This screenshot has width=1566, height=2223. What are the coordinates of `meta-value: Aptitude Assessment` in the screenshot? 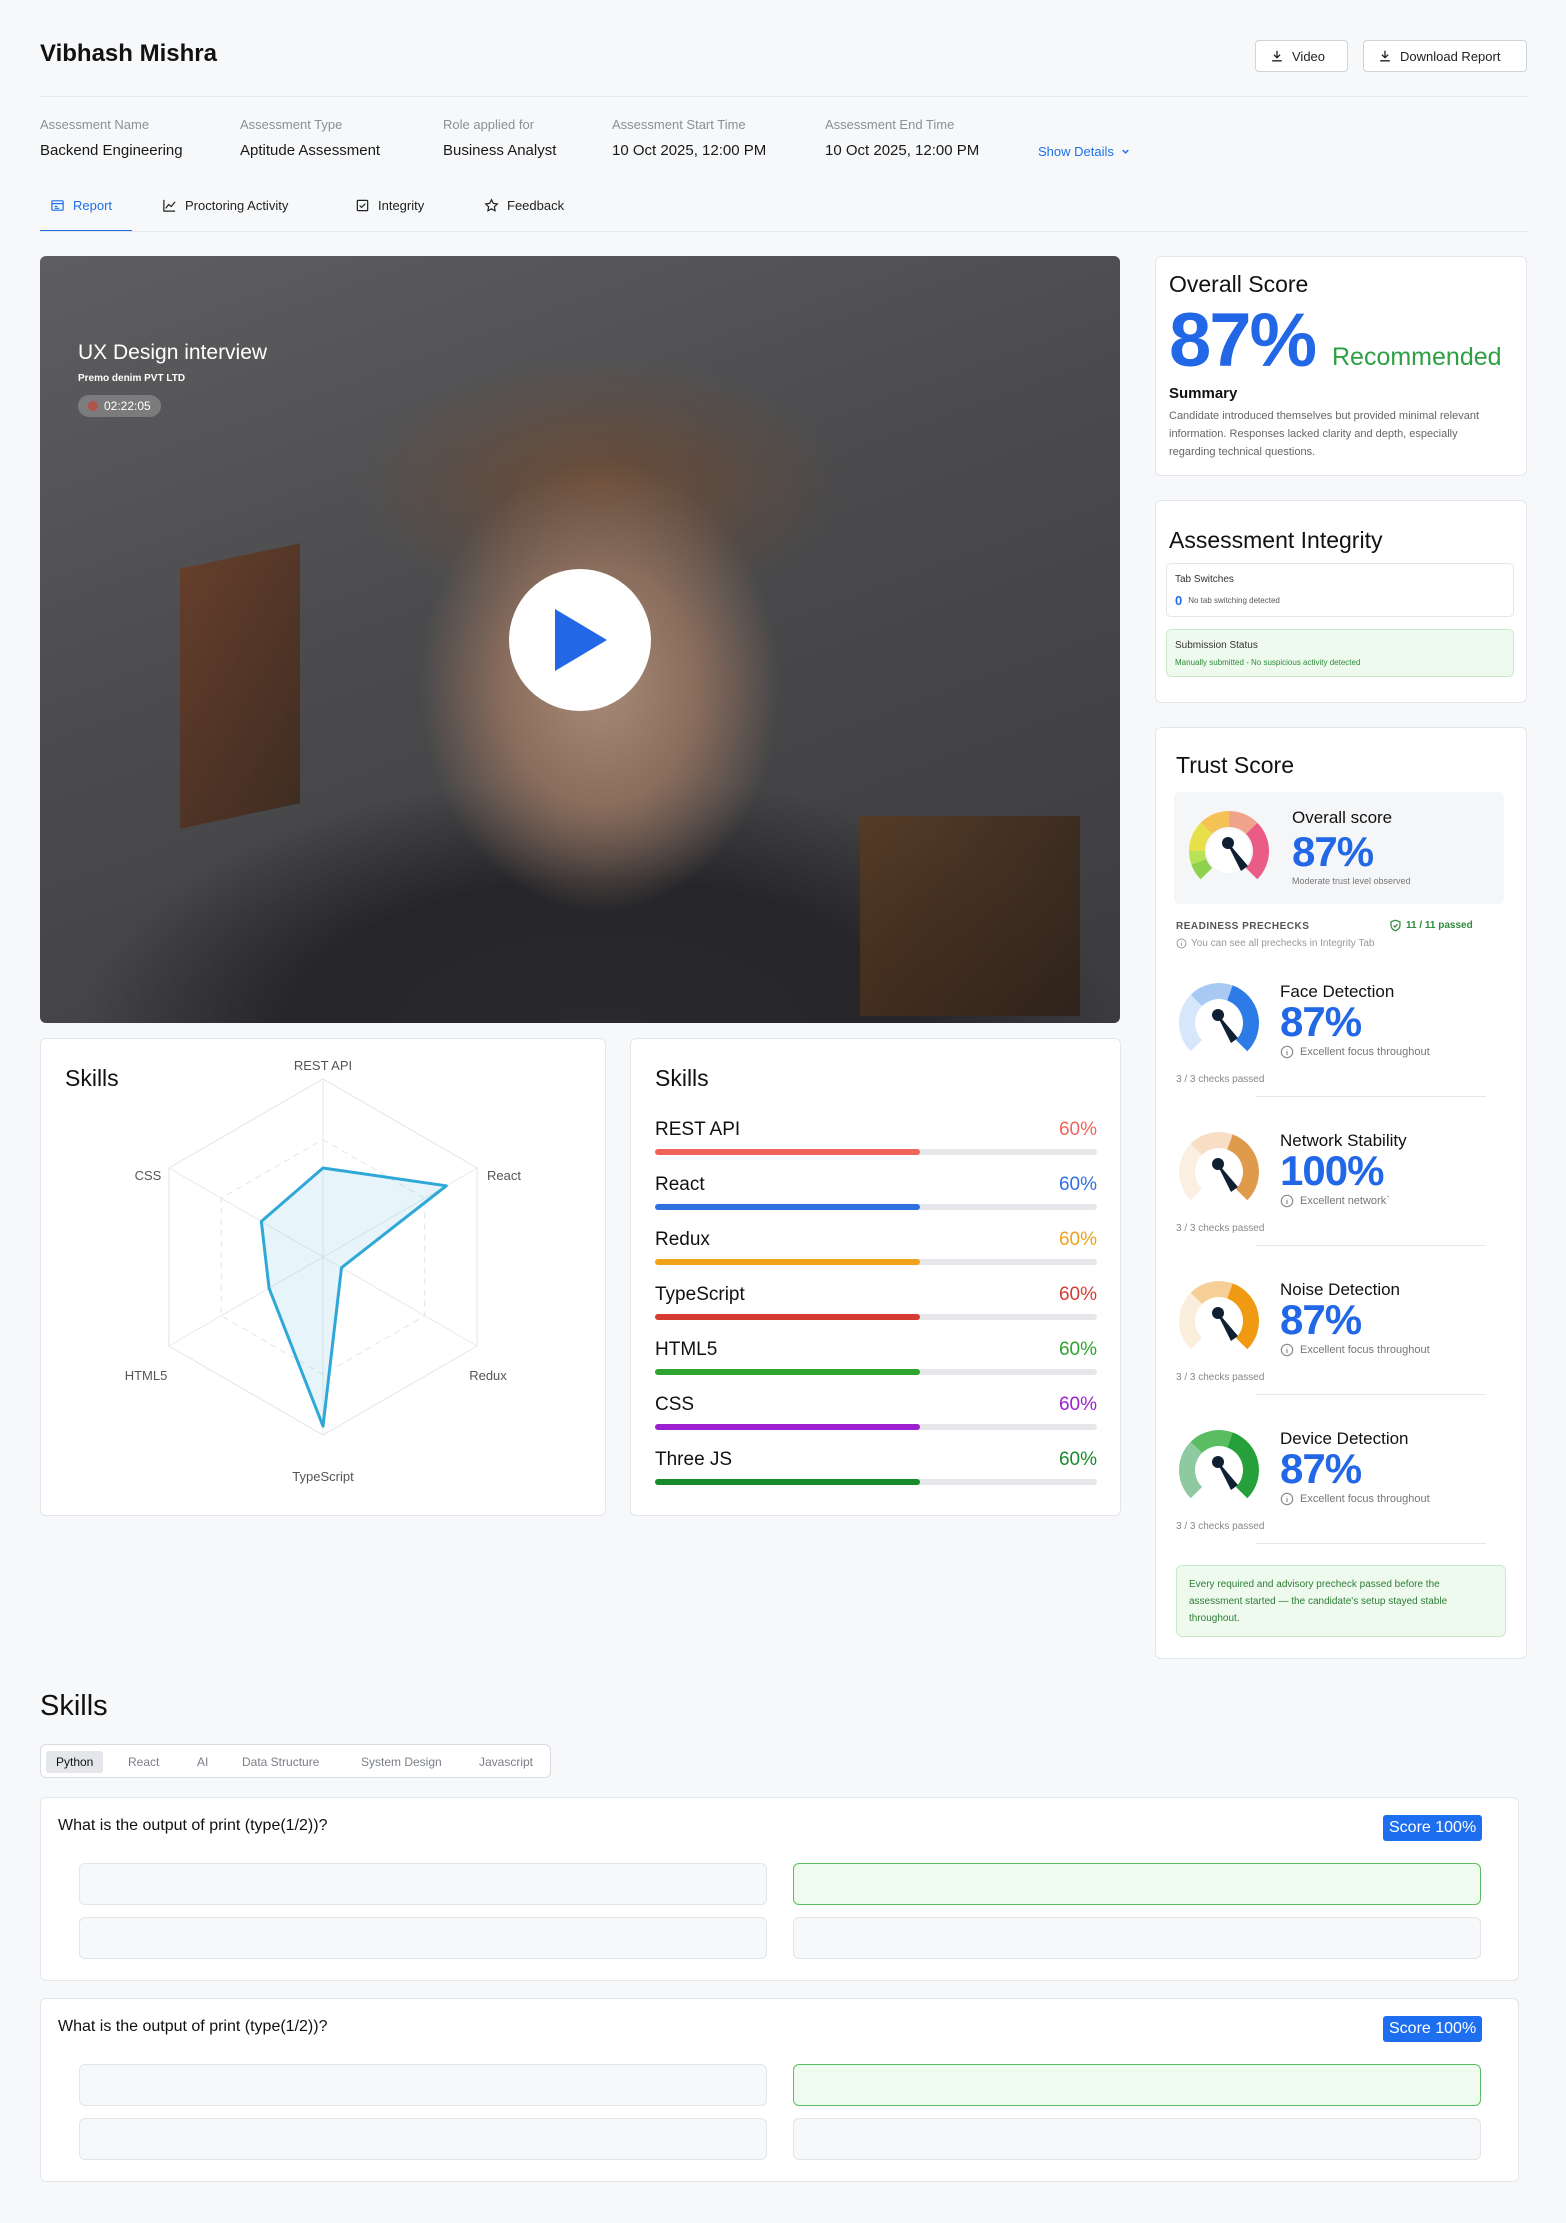 It's located at (310, 150).